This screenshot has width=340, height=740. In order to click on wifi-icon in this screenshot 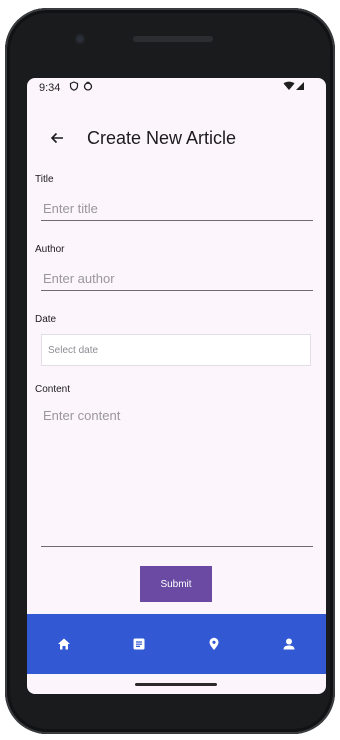, I will do `click(289, 85)`.